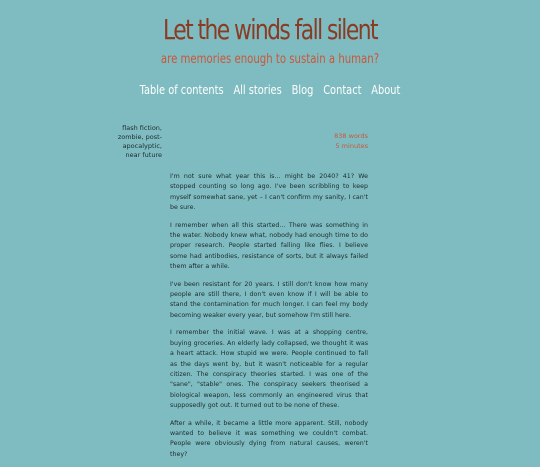 This screenshot has height=467, width=540. I want to click on story-tag-line: zombie, post-, so click(139, 137).